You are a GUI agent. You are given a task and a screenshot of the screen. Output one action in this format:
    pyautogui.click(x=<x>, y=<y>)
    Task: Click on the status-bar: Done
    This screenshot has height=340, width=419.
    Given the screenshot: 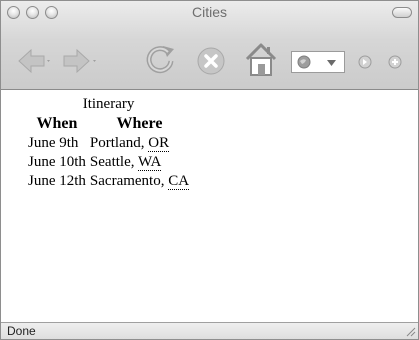 What is the action you would take?
    pyautogui.click(x=209, y=330)
    